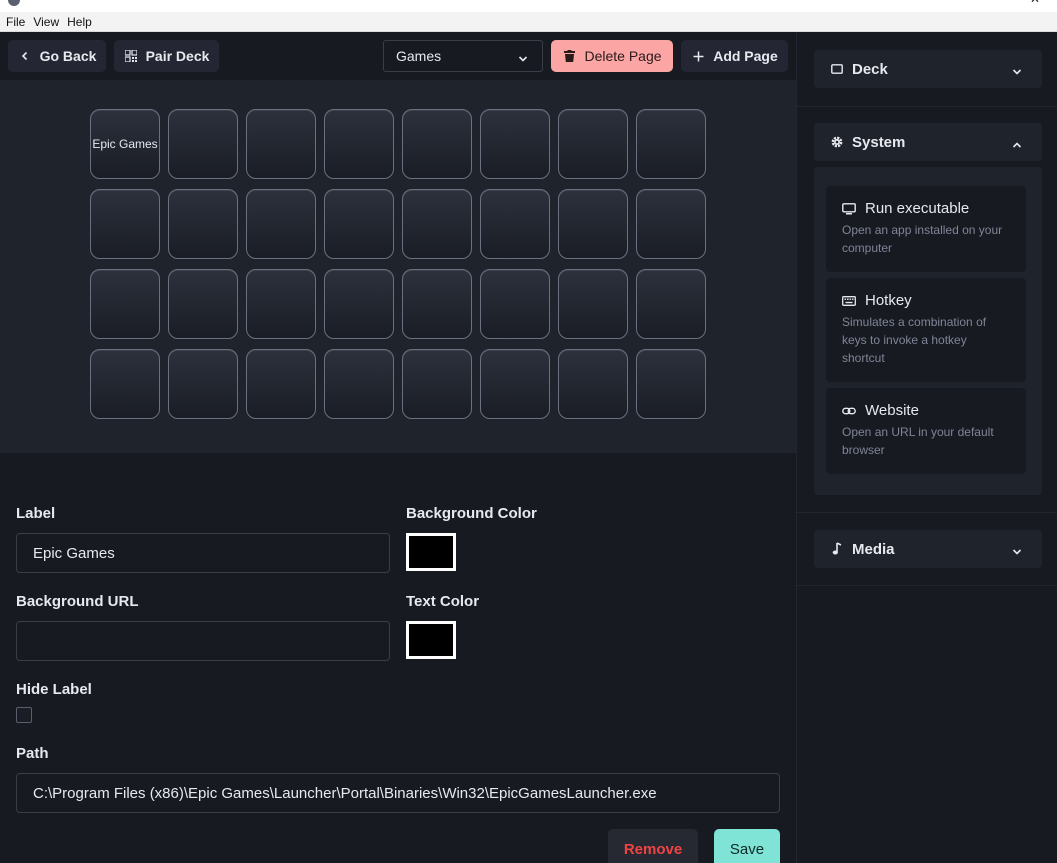  What do you see at coordinates (873, 549) in the screenshot?
I see `media-accordion-title: Media` at bounding box center [873, 549].